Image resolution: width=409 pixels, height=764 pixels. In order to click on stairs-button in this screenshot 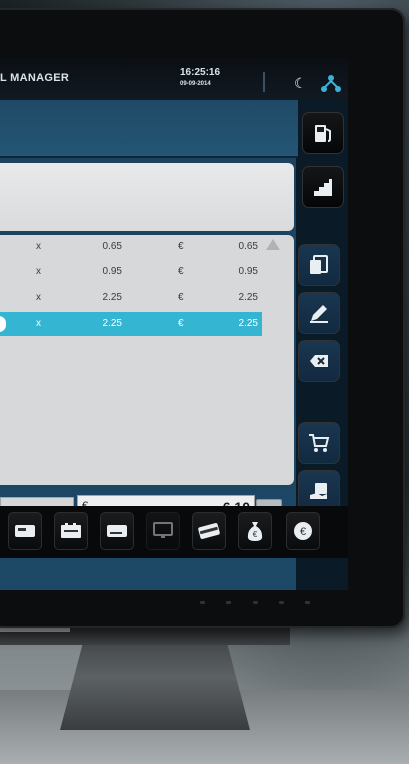, I will do `click(323, 187)`.